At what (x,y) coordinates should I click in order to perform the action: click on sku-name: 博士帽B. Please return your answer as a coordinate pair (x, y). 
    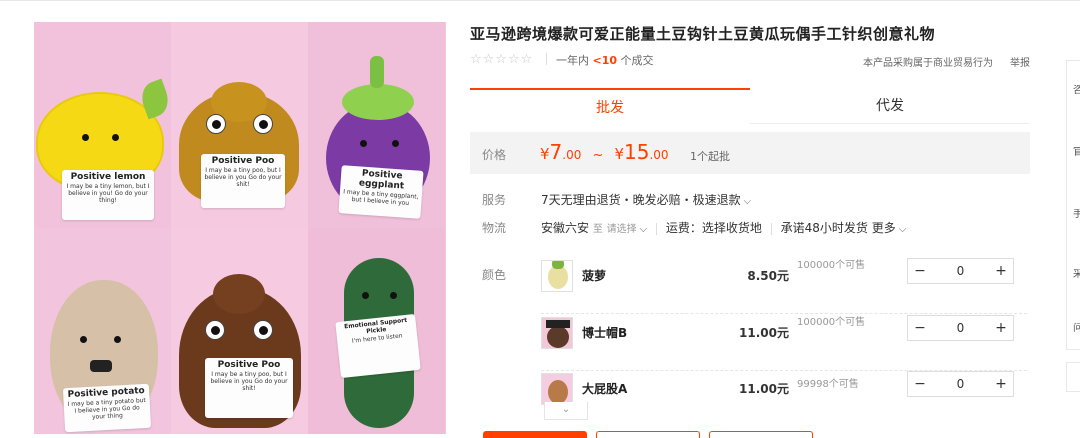
    Looking at the image, I should click on (605, 333).